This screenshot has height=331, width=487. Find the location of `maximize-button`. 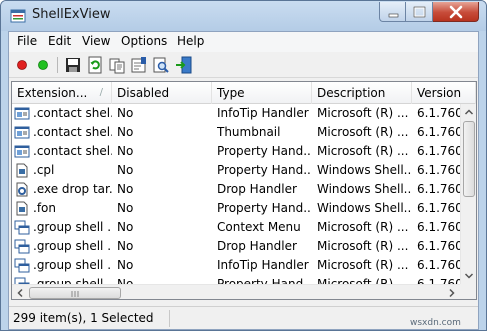

maximize-button is located at coordinates (419, 12).